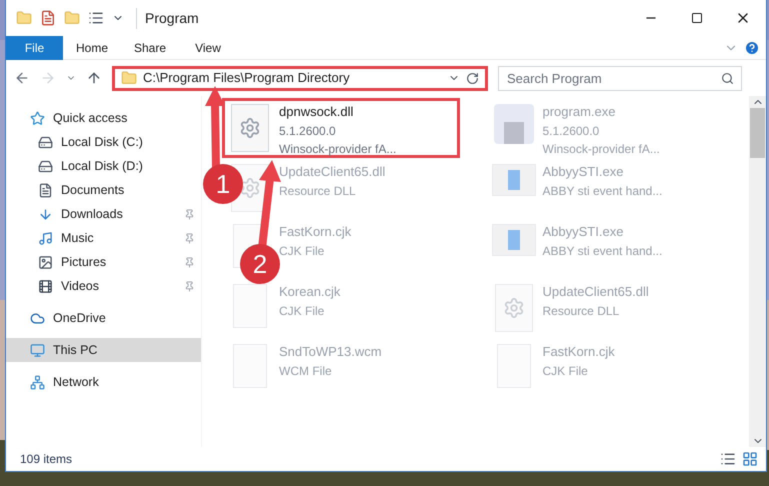 This screenshot has width=769, height=486. I want to click on window-title: Program, so click(167, 18).